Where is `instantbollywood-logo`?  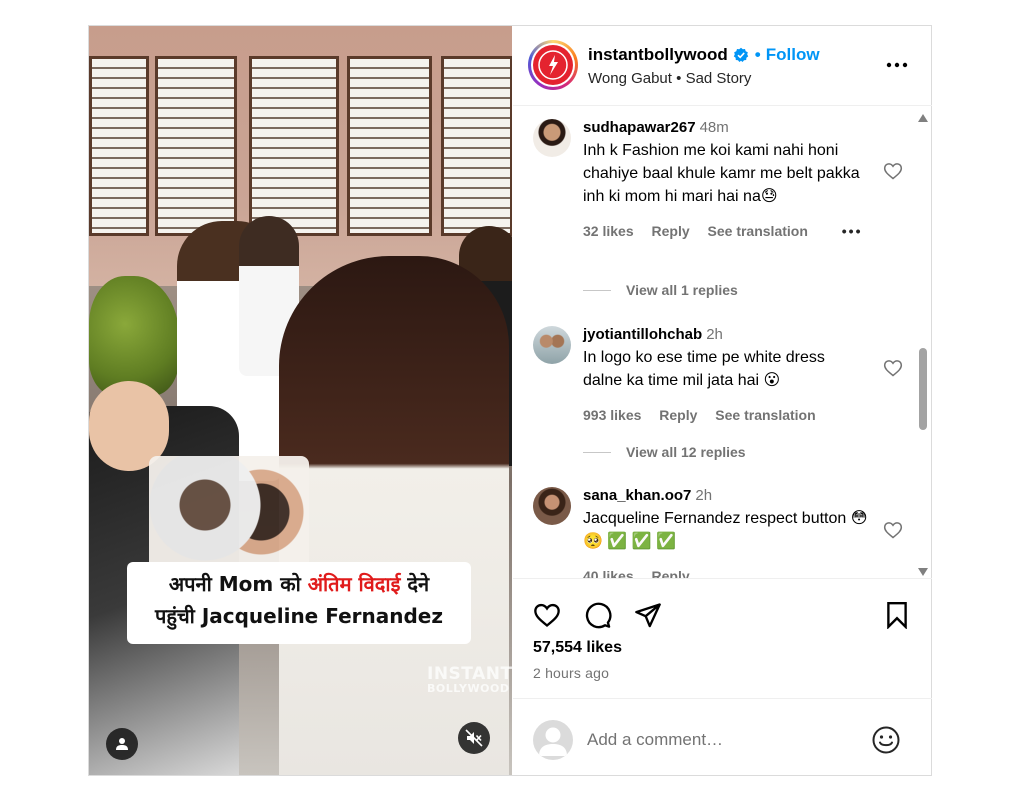
instantbollywood-logo is located at coordinates (553, 65).